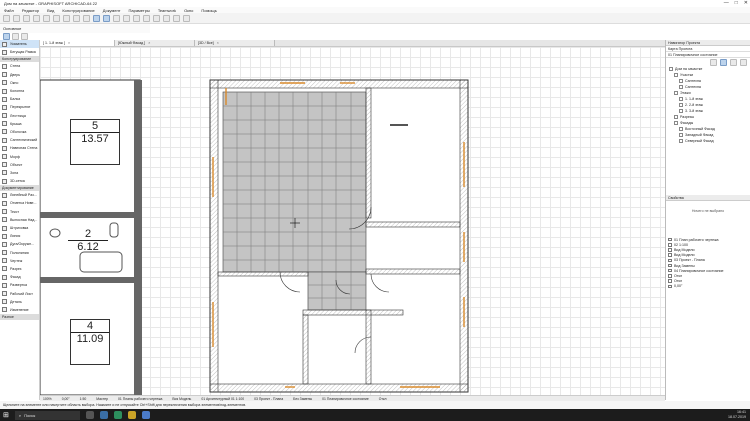 This screenshot has width=750, height=421. I want to click on close-button: ✕, so click(746, 3).